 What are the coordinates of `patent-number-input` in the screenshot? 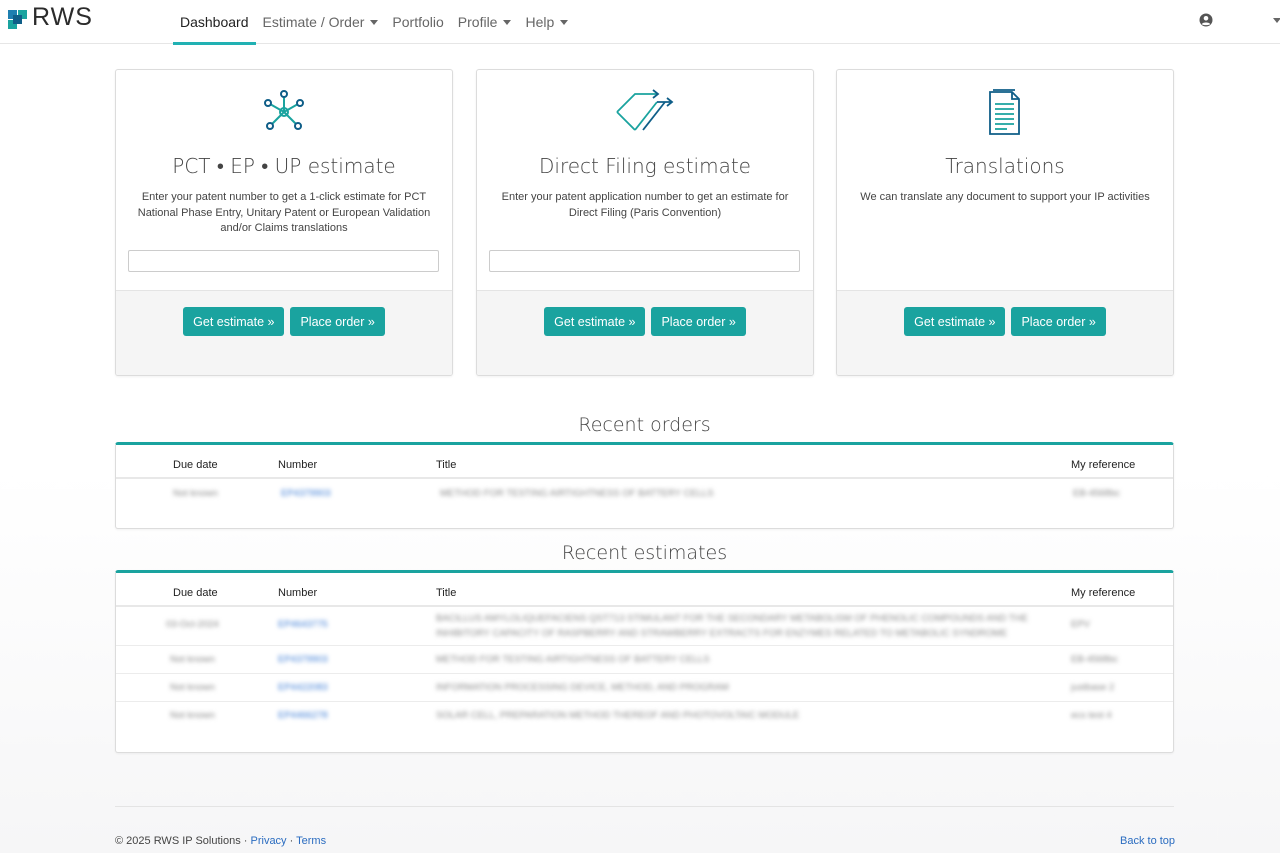 It's located at (283, 261).